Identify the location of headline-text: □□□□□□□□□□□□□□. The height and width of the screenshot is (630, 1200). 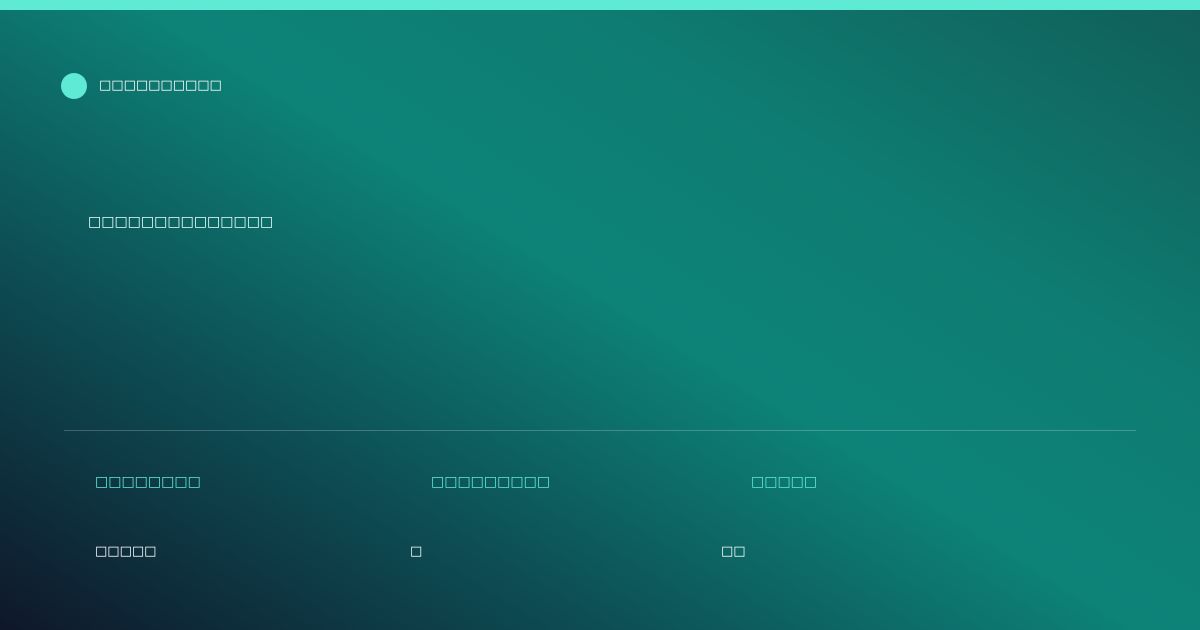
(181, 222).